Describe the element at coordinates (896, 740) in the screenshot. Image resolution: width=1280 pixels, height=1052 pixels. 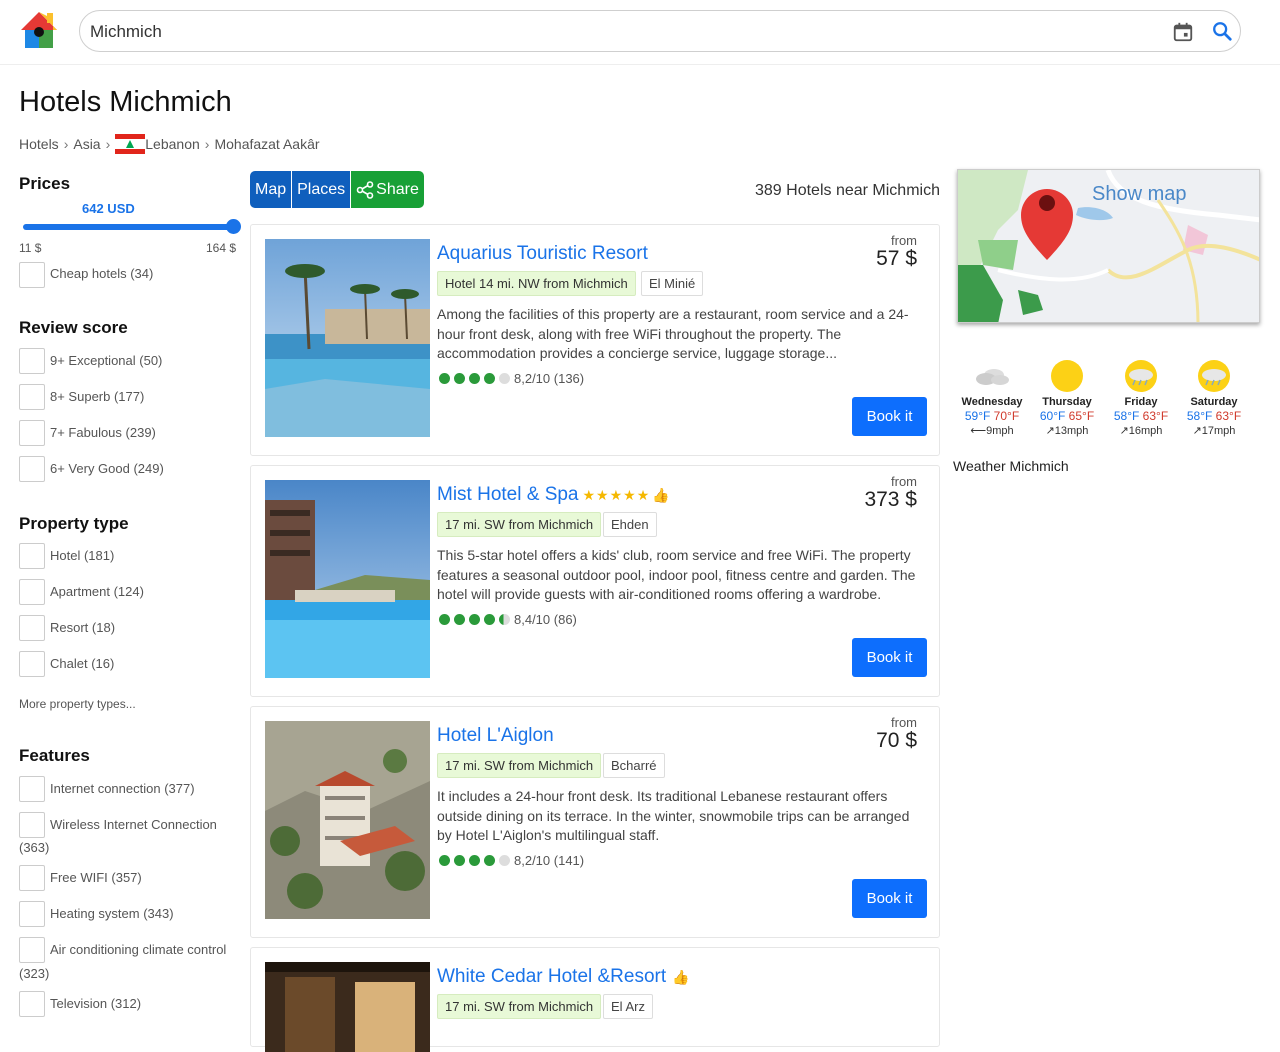
I see `hotel-price: 70 $` at that location.